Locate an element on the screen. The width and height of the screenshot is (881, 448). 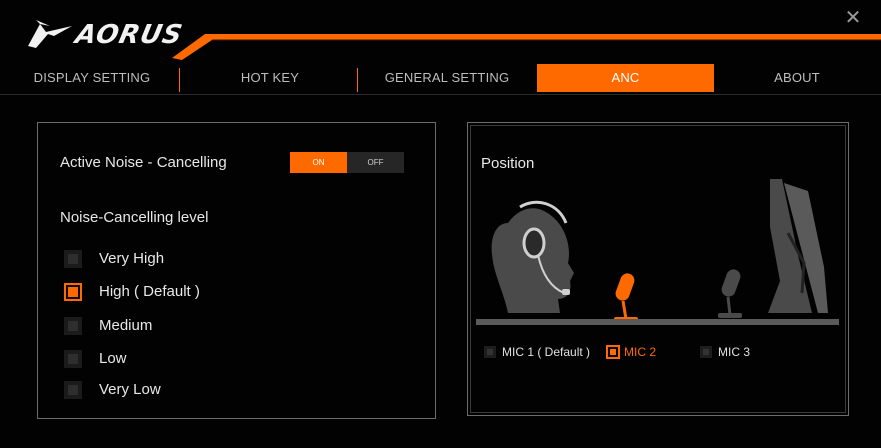
tab-label: DISPLAY SETTING is located at coordinates (92, 77).